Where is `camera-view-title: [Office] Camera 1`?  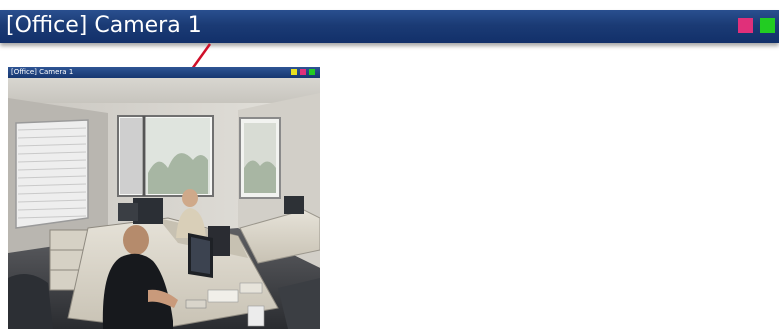
camera-view-title: [Office] Camera 1 is located at coordinates (42, 72).